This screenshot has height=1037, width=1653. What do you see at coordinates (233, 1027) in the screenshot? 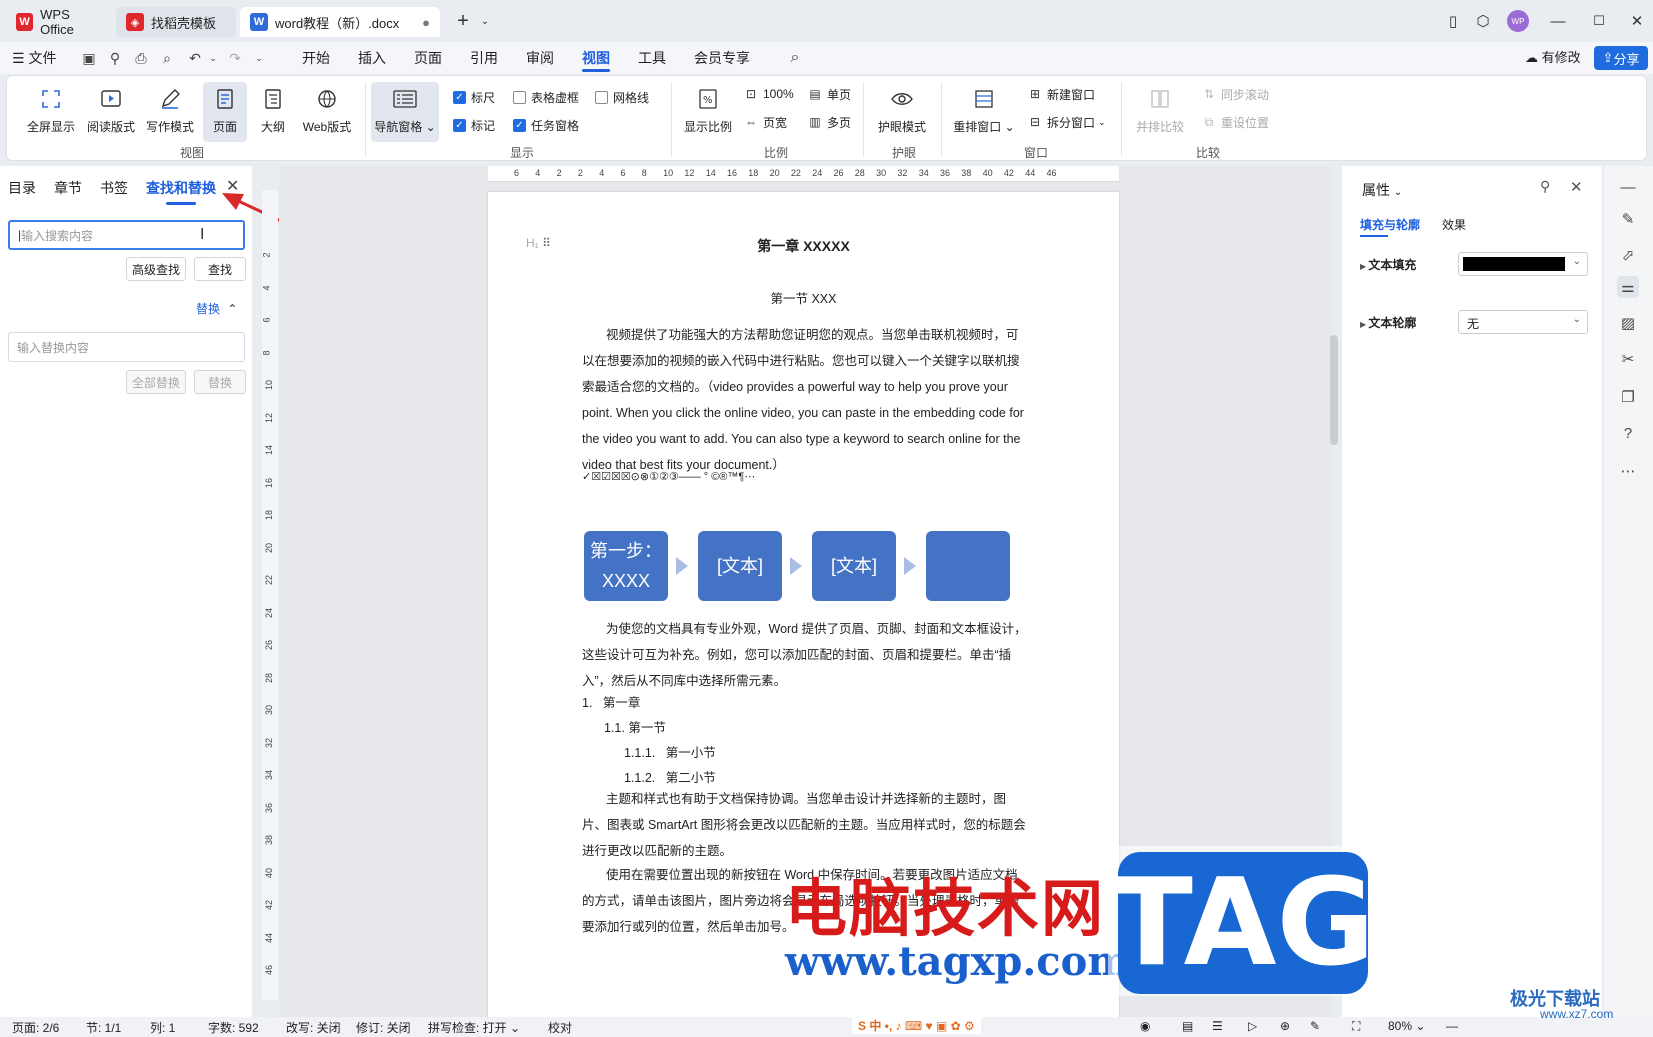
I see `status-word-count: 字数: 592` at bounding box center [233, 1027].